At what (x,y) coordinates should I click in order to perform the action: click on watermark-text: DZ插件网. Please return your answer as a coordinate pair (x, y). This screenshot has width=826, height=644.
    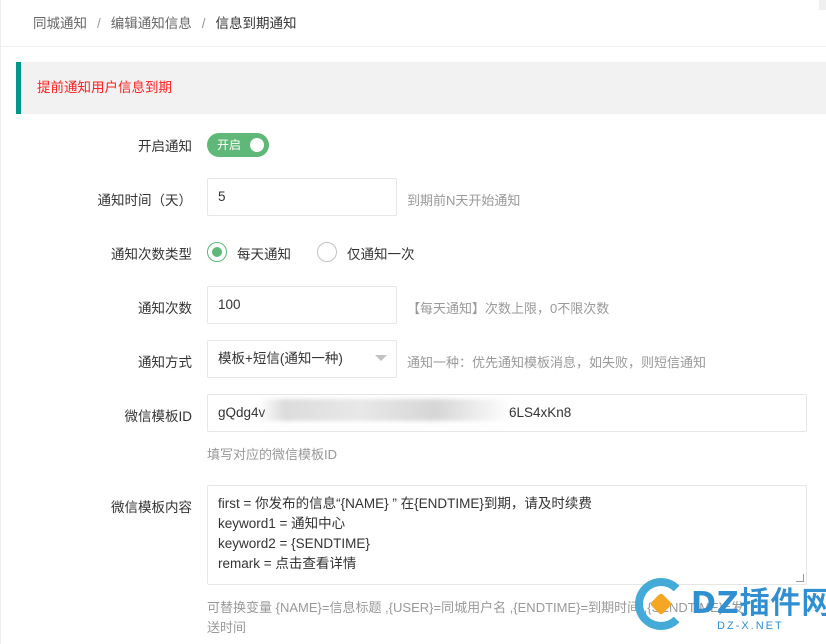
    Looking at the image, I should click on (758, 603).